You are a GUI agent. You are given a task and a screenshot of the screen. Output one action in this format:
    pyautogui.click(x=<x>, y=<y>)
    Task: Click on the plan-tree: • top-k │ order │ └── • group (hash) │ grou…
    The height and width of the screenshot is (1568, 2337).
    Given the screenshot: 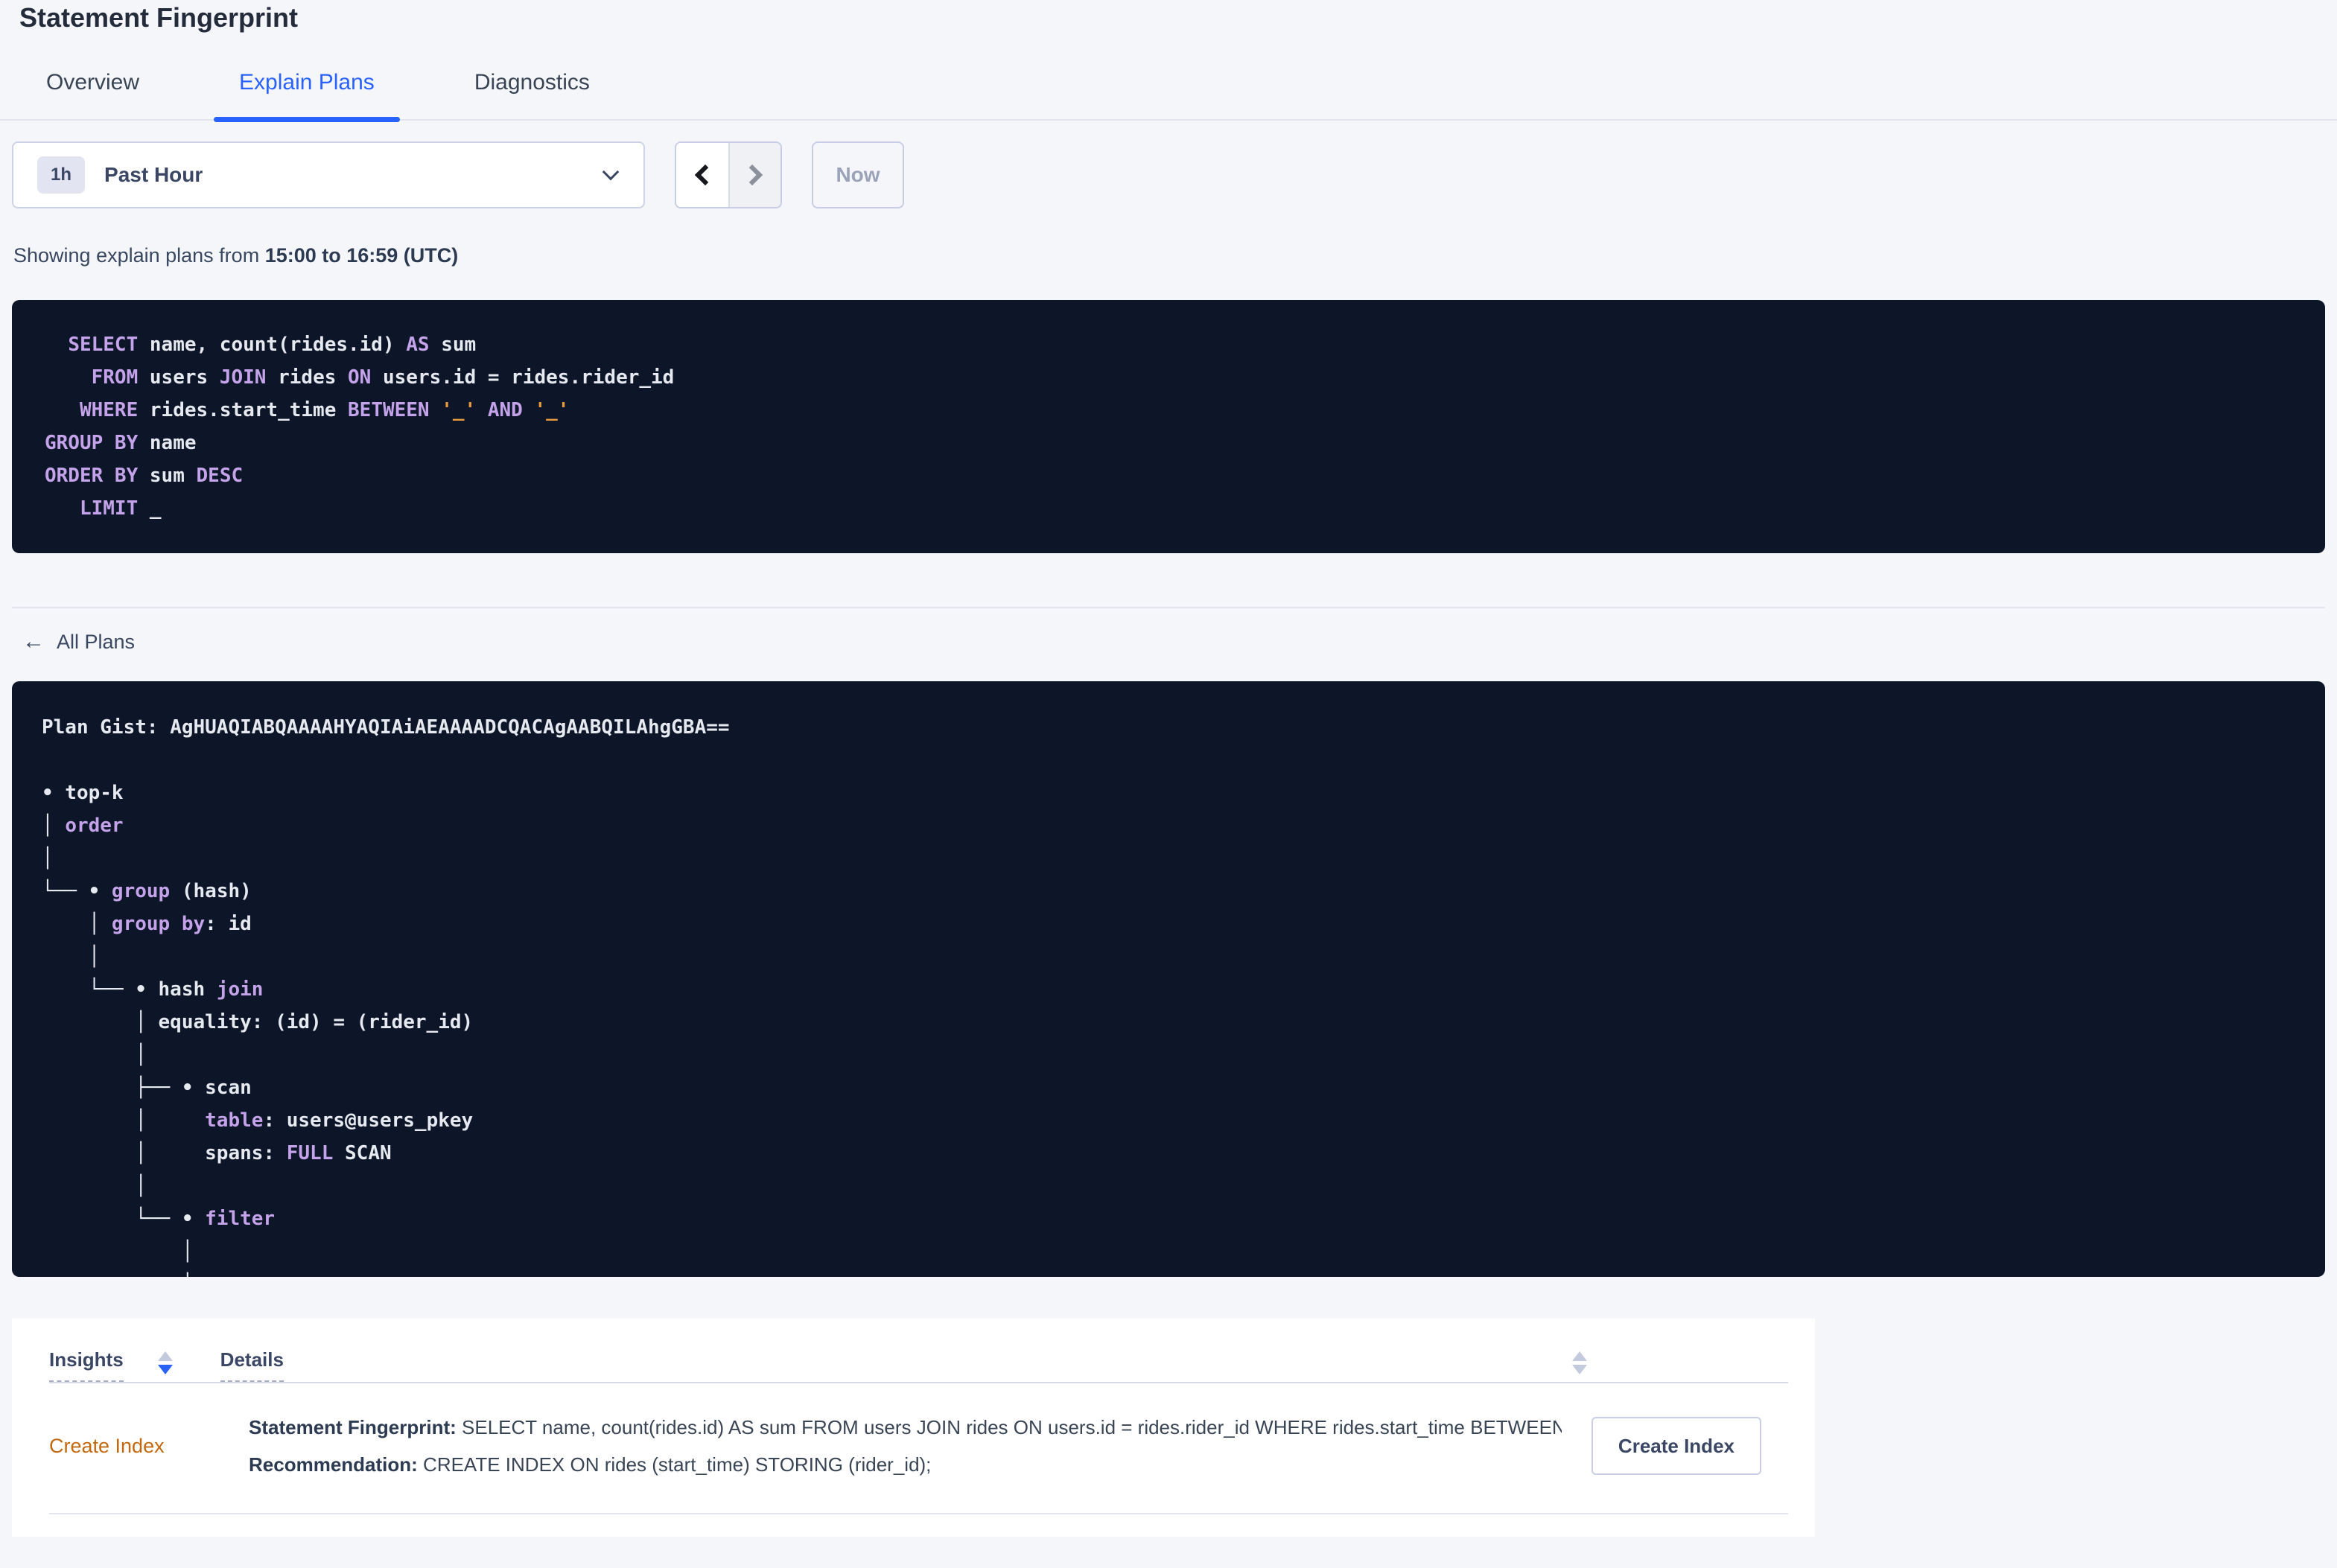 What is the action you would take?
    pyautogui.click(x=258, y=1029)
    